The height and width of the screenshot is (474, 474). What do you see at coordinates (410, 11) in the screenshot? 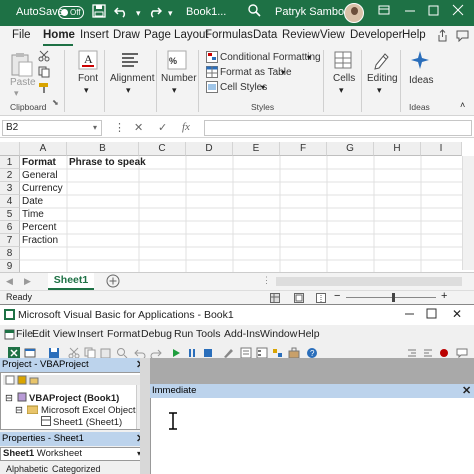
I see `minimize-icon` at bounding box center [410, 11].